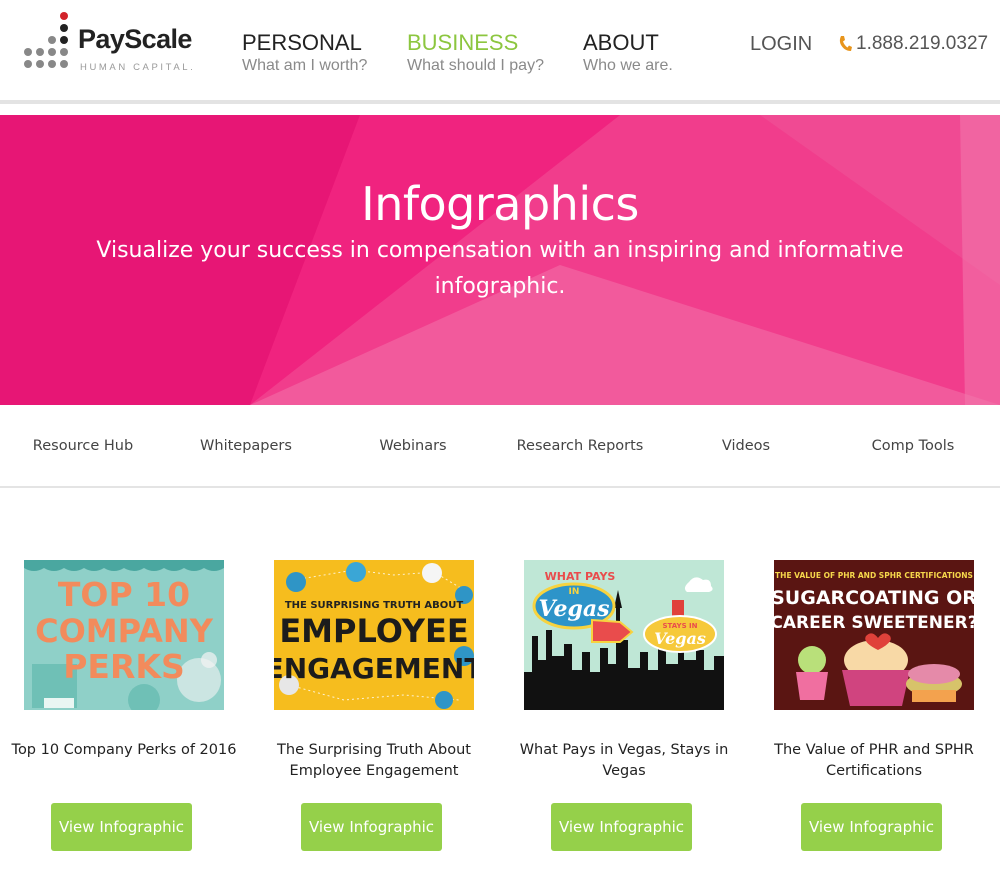 The height and width of the screenshot is (876, 1000). I want to click on subnav-videos: Videos, so click(746, 446).